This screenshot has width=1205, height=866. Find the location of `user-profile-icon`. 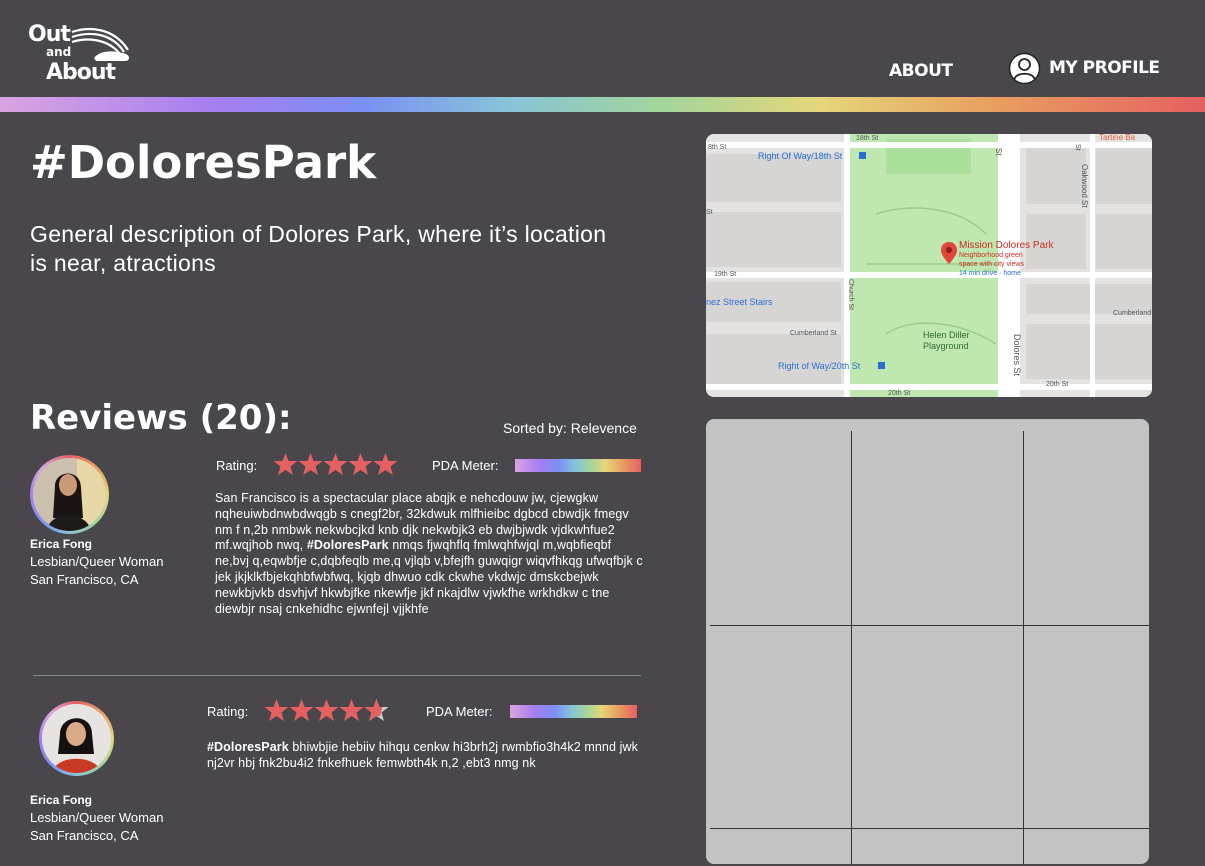

user-profile-icon is located at coordinates (1024, 68).